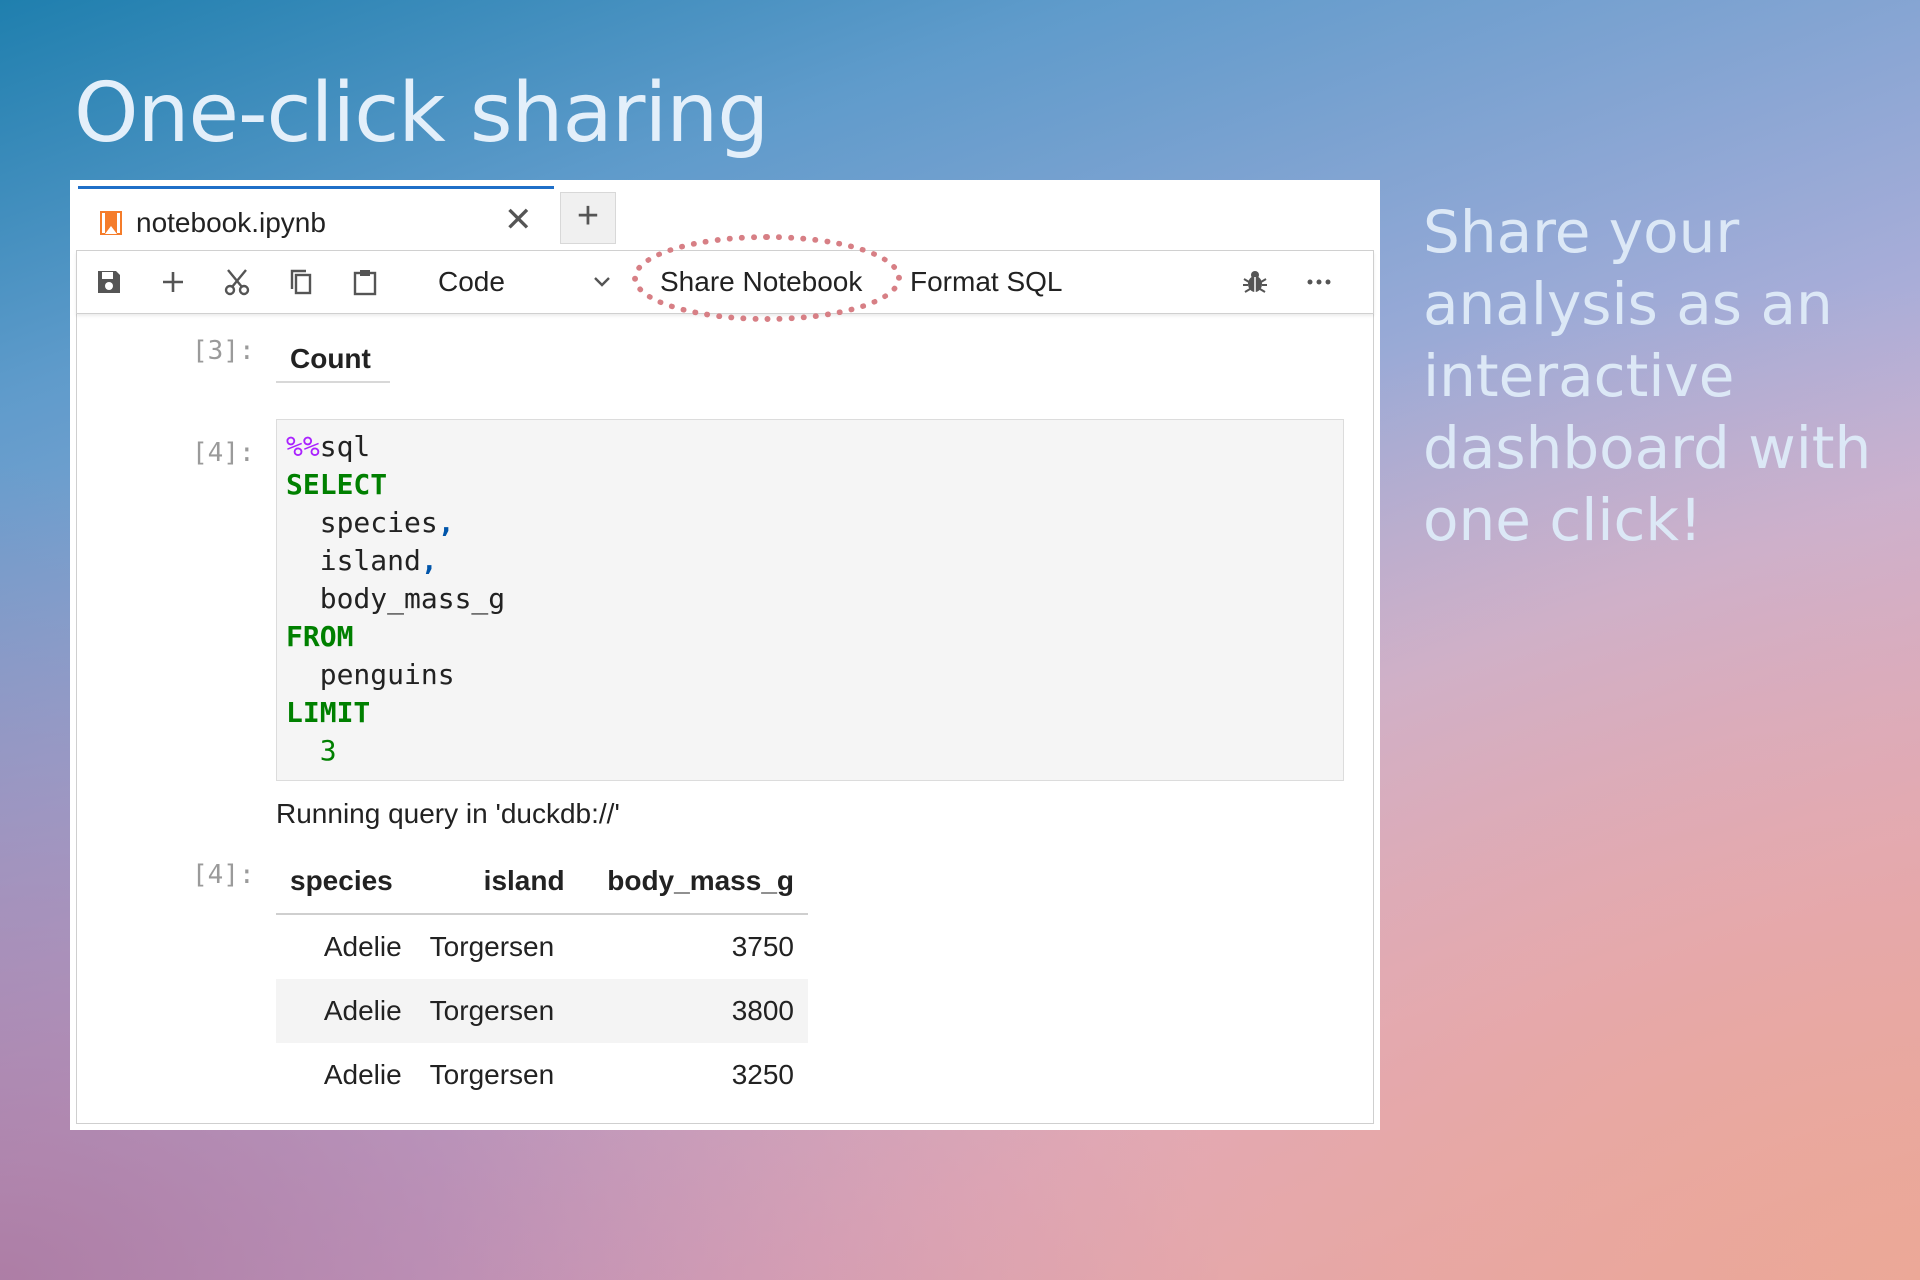 This screenshot has width=1920, height=1280. I want to click on table-header: body_mass_g, so click(693, 882).